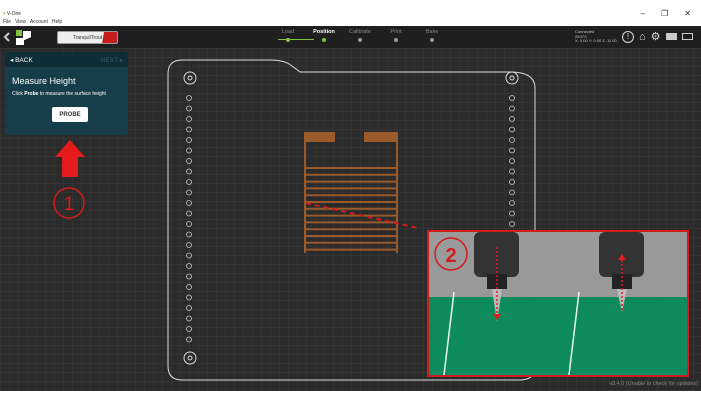 This screenshot has height=400, width=701. Describe the element at coordinates (642, 37) in the screenshot. I see `home-icon: ⌂` at that location.